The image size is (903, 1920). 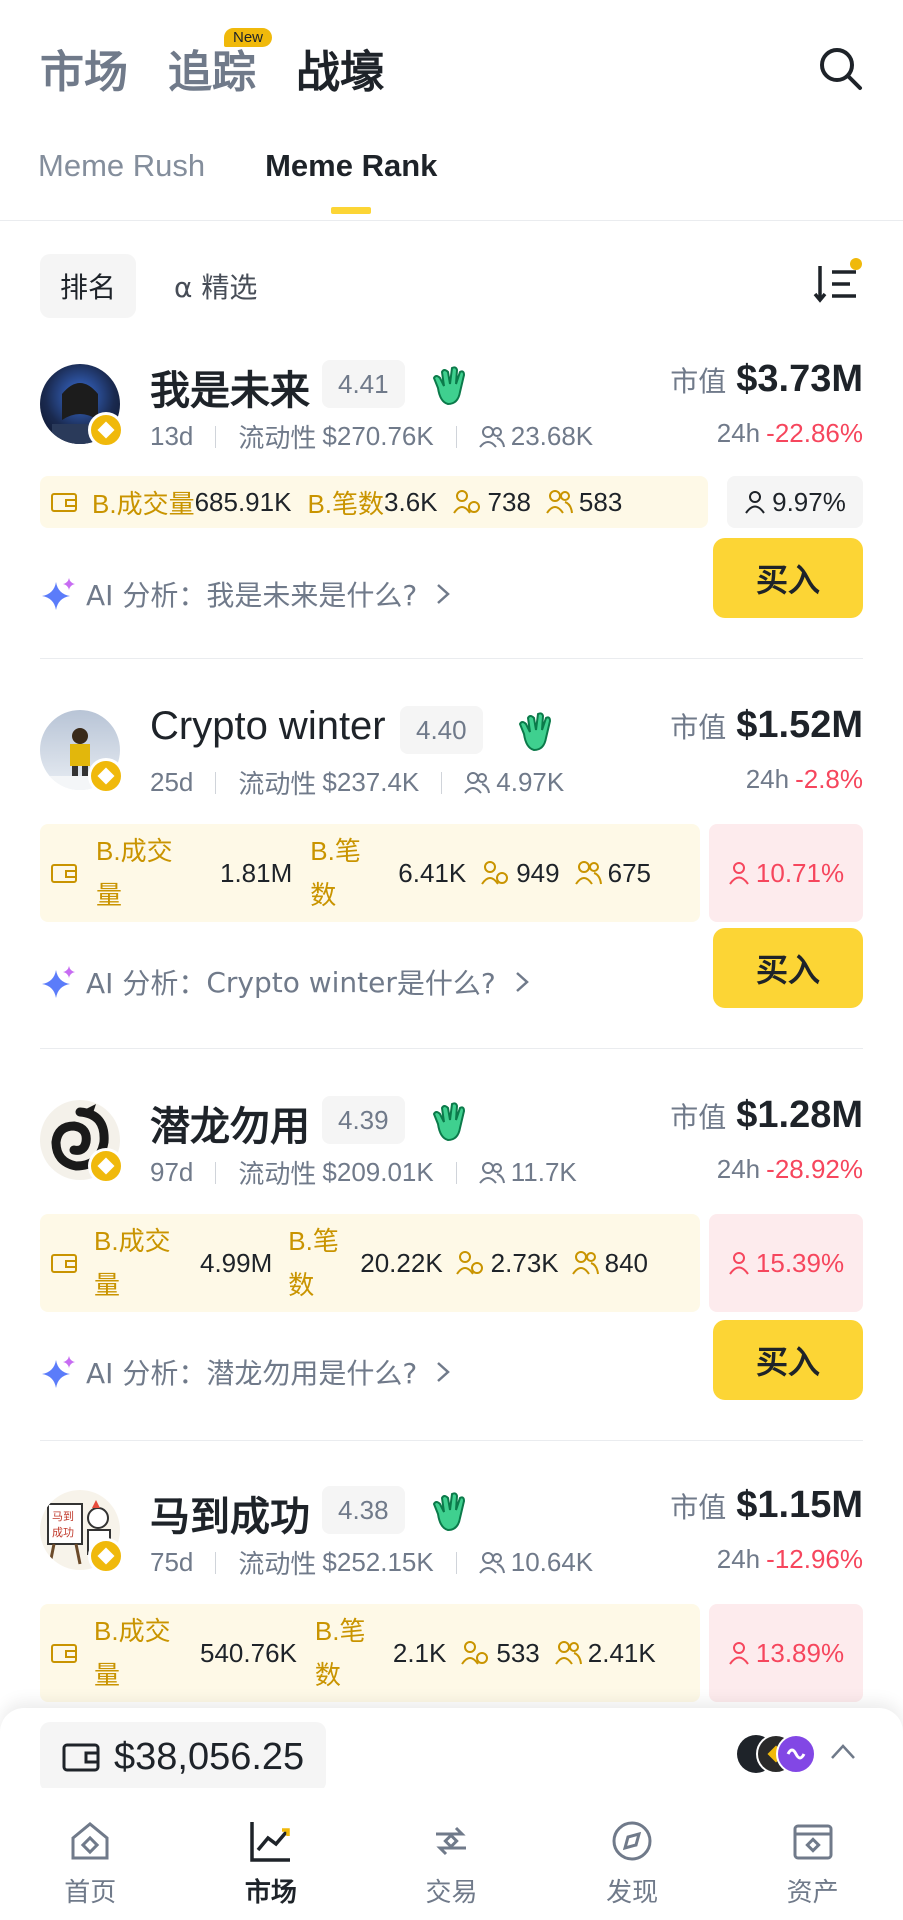 I want to click on tab-tracking: 追踪 New, so click(x=220, y=64).